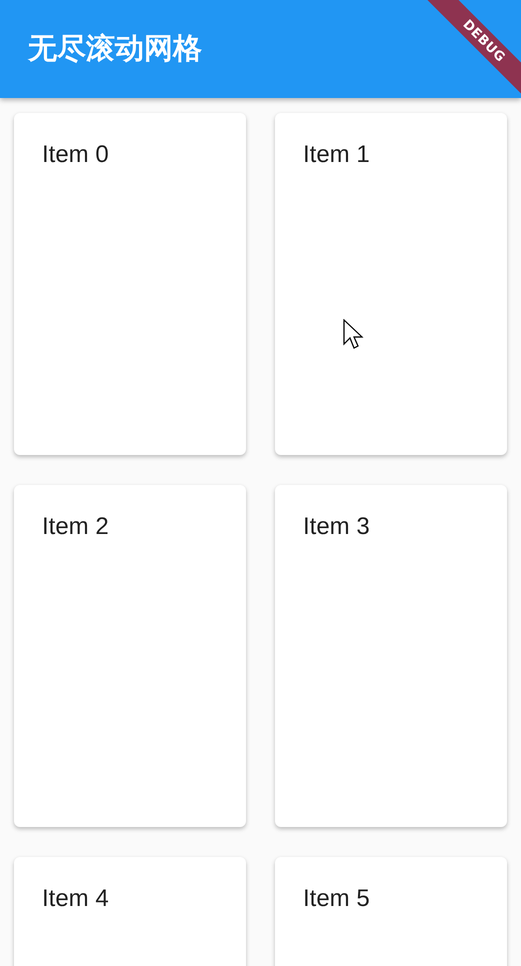 The height and width of the screenshot is (966, 521). I want to click on card-label: Item 4, so click(75, 898).